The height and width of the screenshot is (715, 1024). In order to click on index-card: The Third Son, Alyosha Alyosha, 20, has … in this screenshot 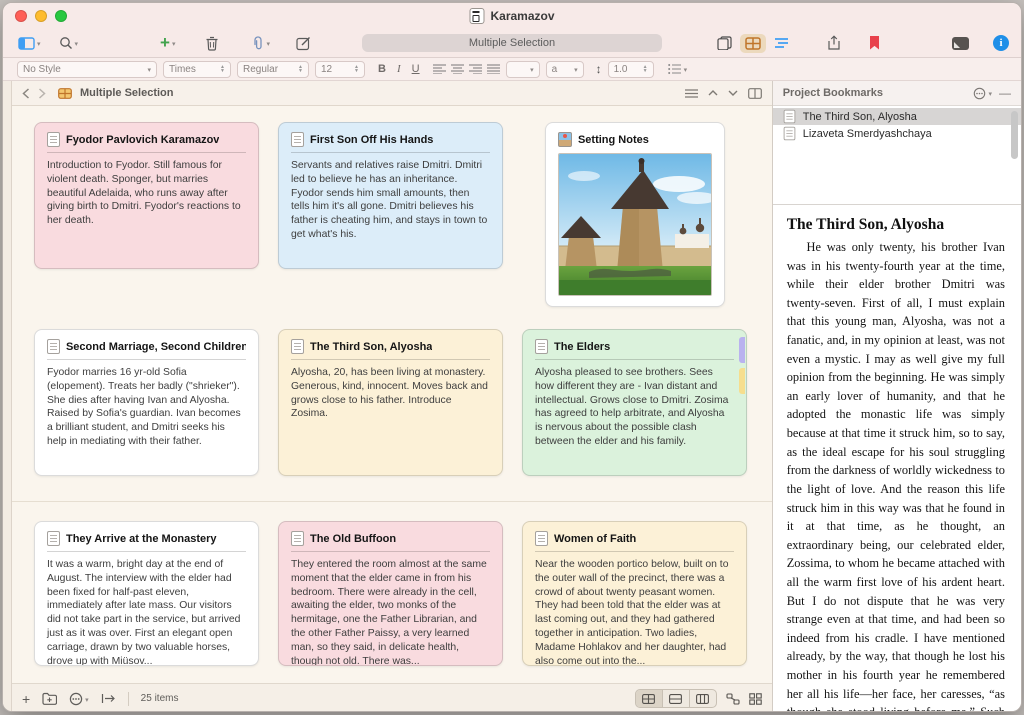, I will do `click(390, 402)`.